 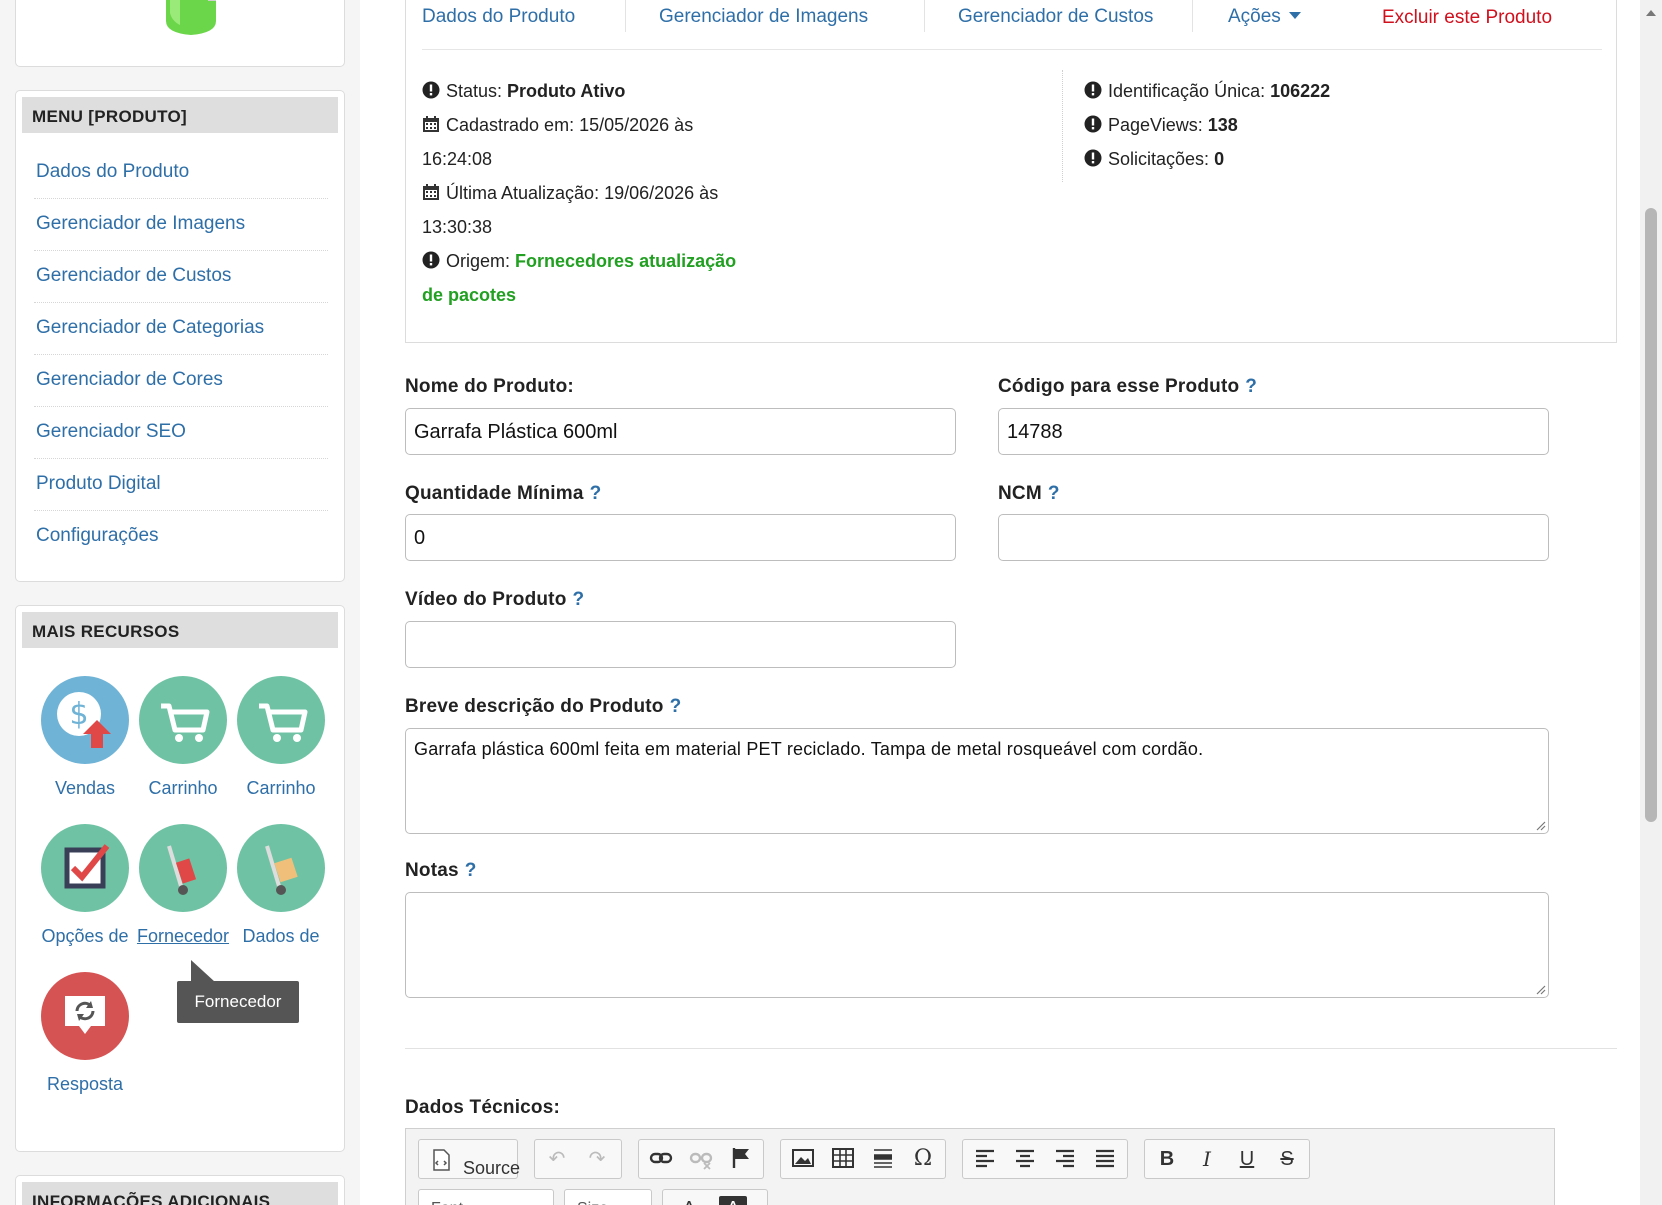 I want to click on product-image-panel, so click(x=180, y=33).